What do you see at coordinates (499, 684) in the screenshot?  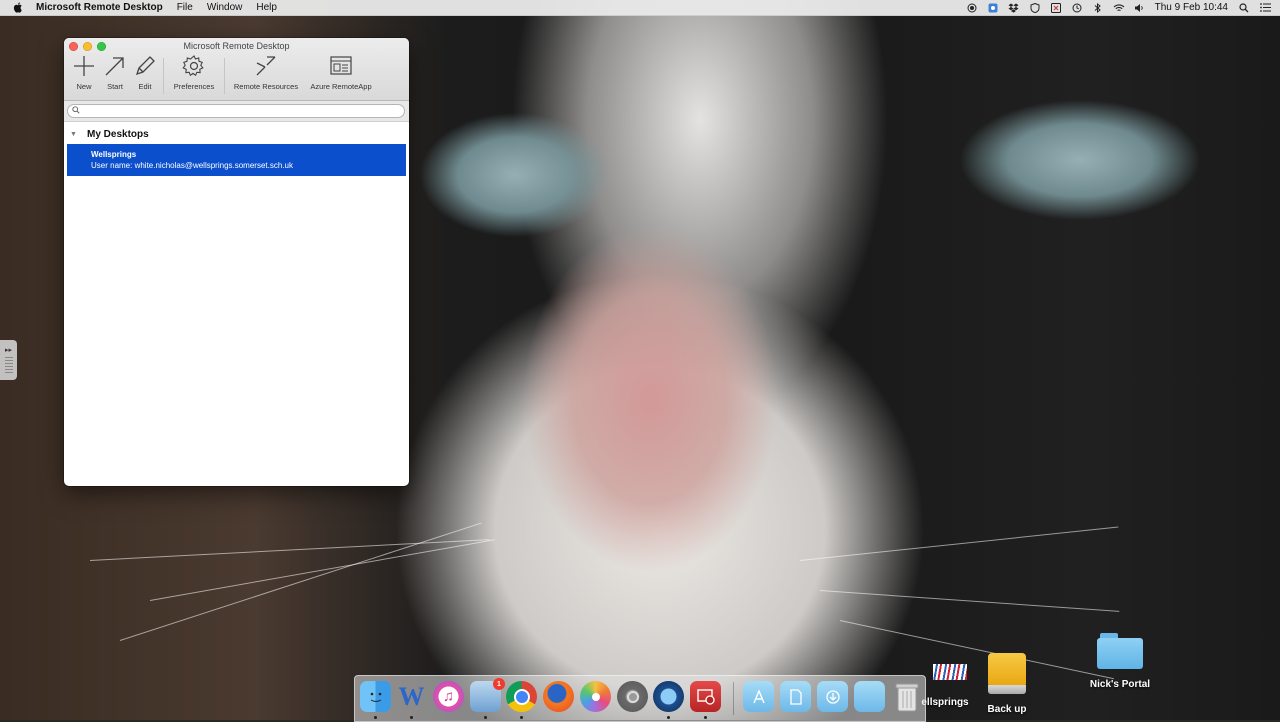 I see `notification-badge: 1` at bounding box center [499, 684].